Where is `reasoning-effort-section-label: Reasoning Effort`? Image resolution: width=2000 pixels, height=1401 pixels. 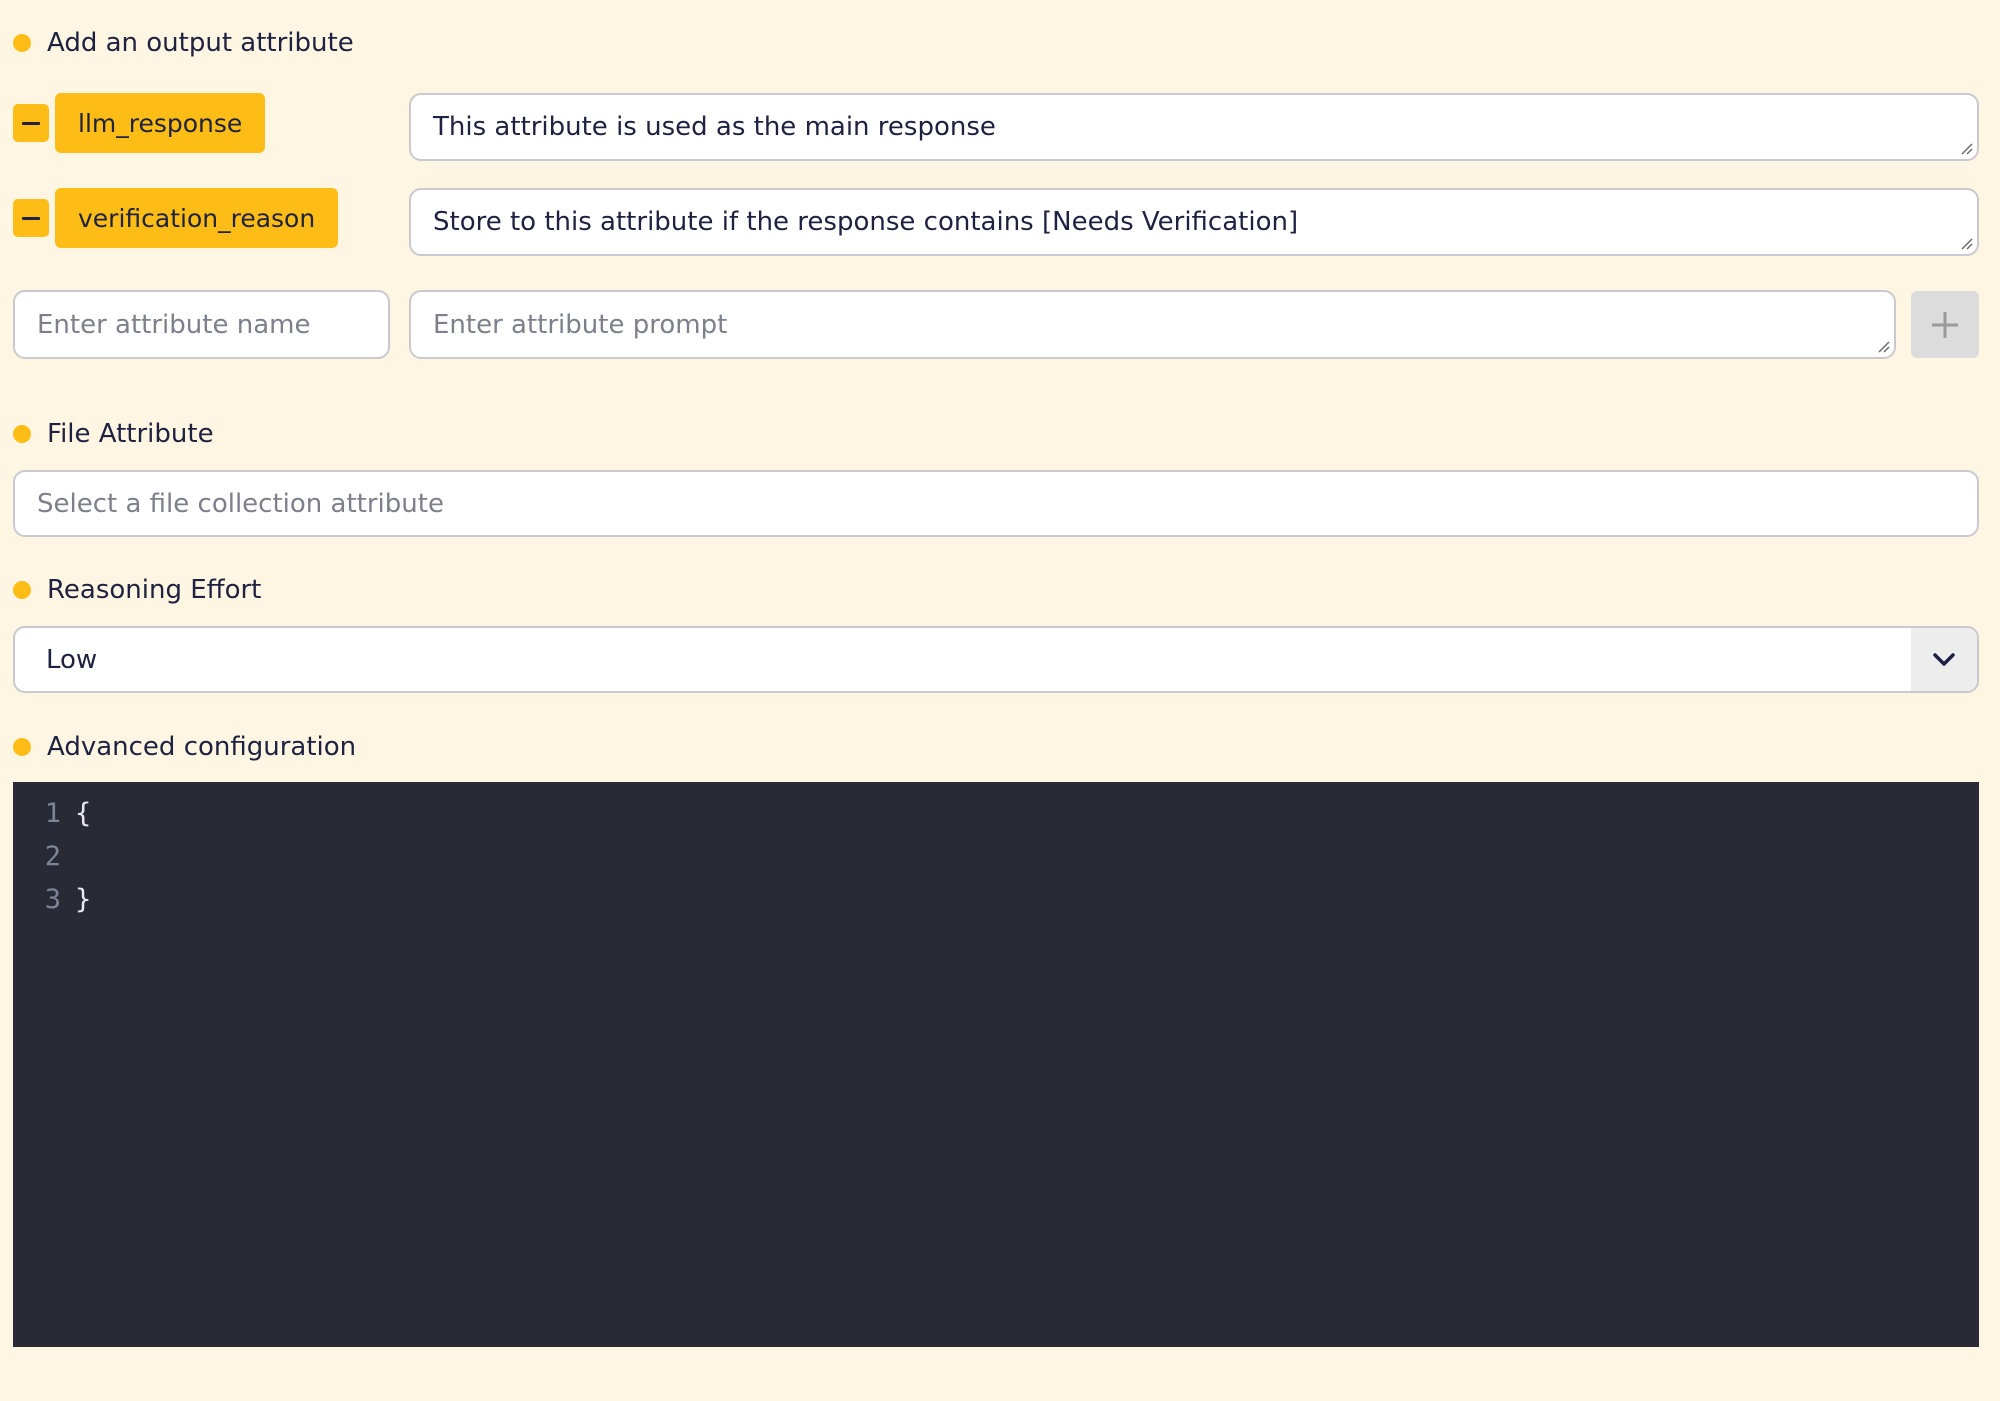 reasoning-effort-section-label: Reasoning Effort is located at coordinates (137, 590).